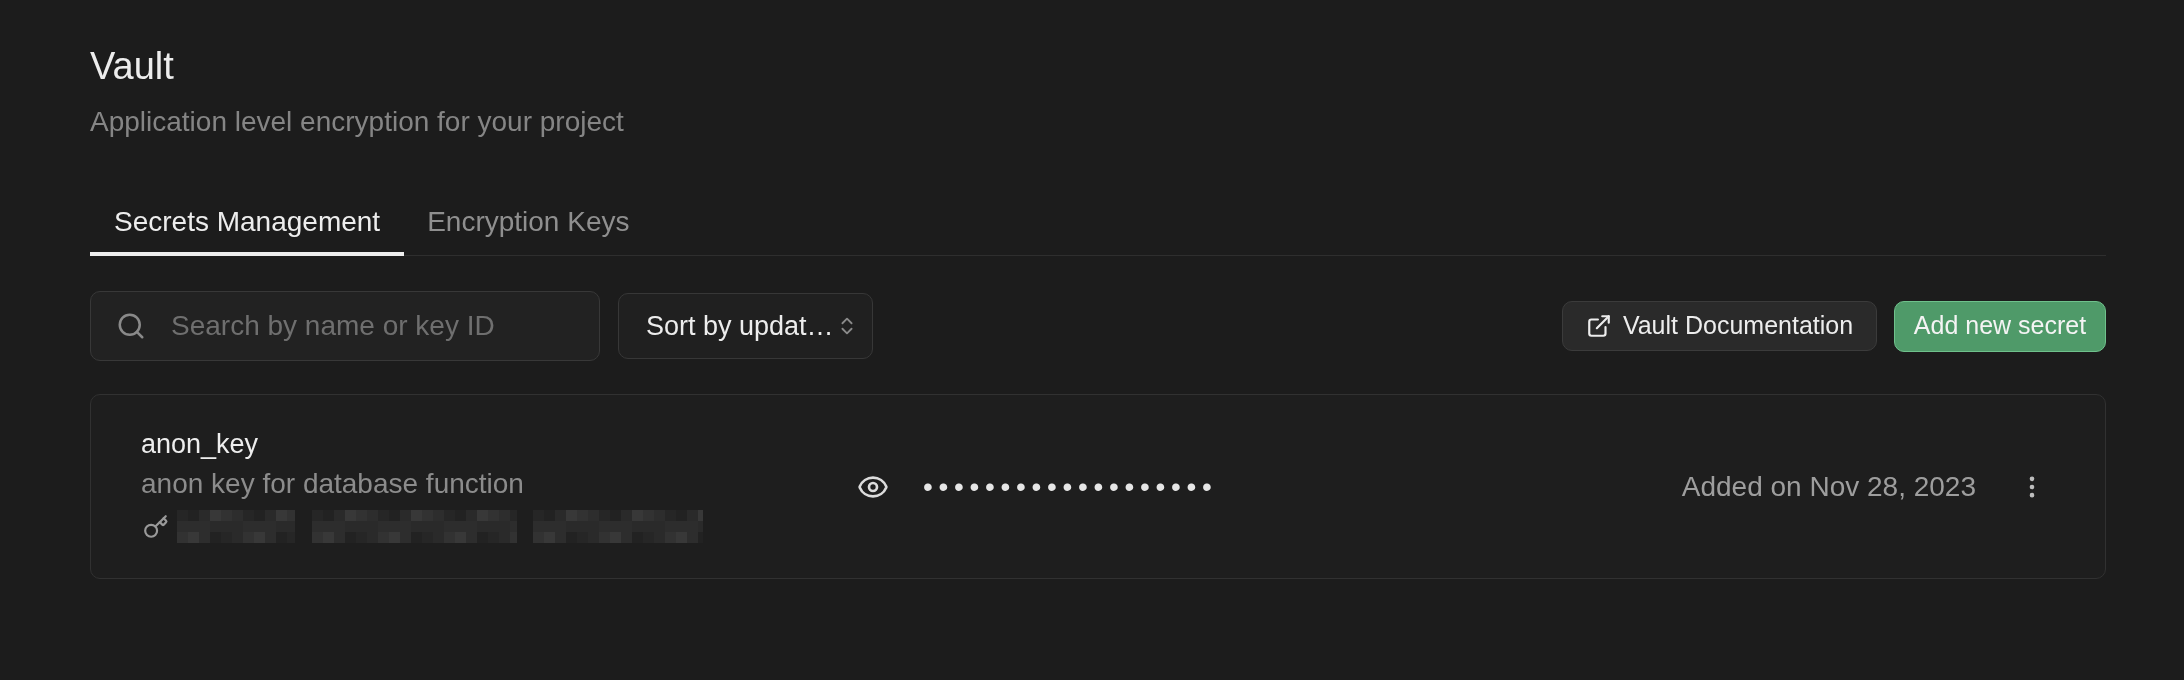  Describe the element at coordinates (1719, 326) in the screenshot. I see `documentation-link-button: Vault Documentation` at that location.